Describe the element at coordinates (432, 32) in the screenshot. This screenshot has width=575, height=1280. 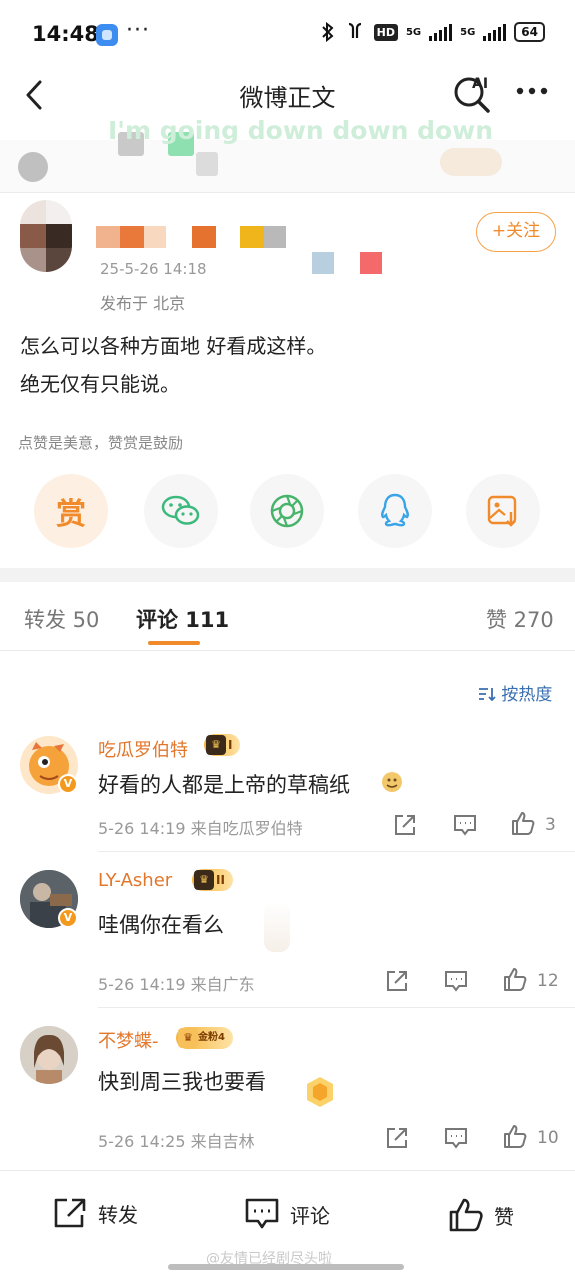
I see `status-indicators: HD 5G 5G 64` at that location.